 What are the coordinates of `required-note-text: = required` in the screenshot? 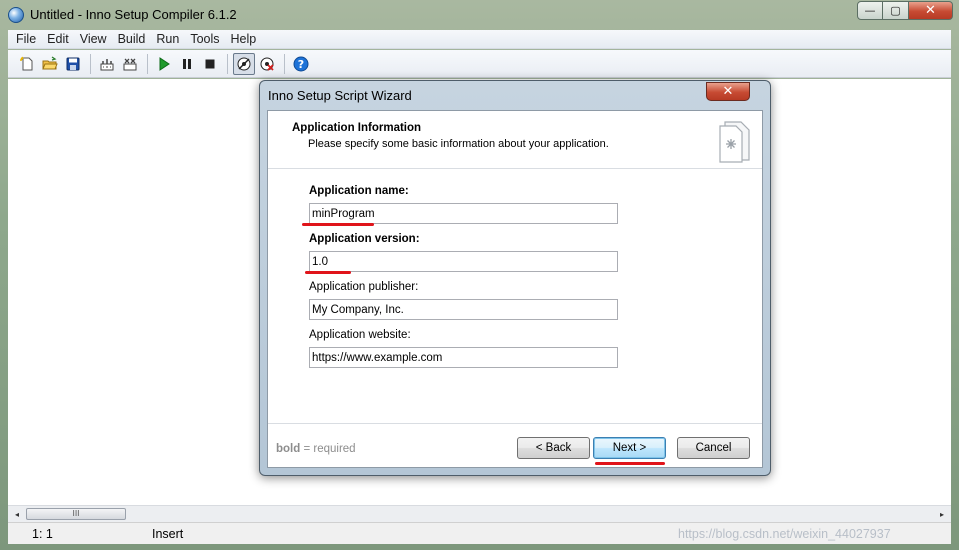 It's located at (328, 449).